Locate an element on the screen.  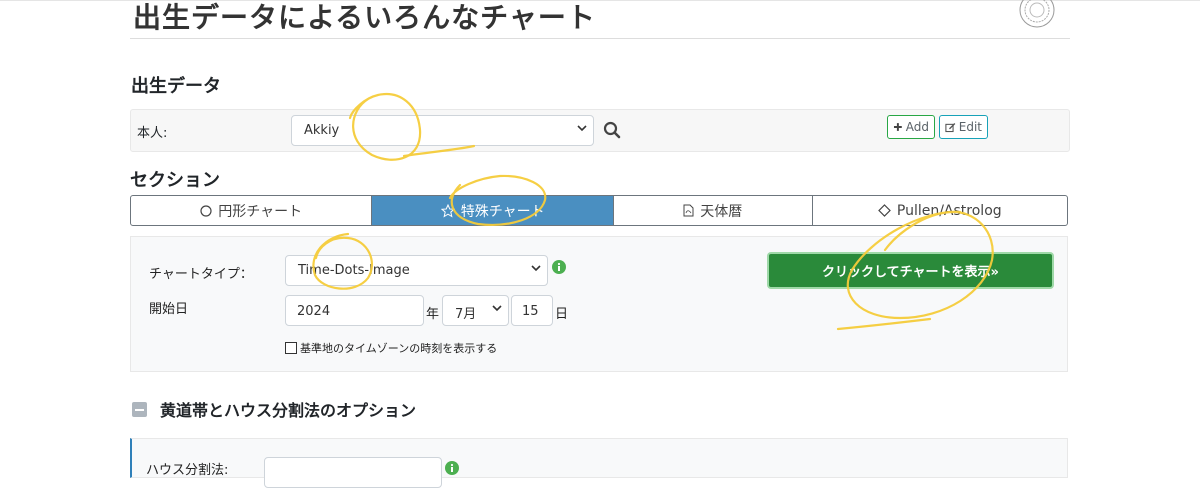
edit-person-button: Edit is located at coordinates (963, 127).